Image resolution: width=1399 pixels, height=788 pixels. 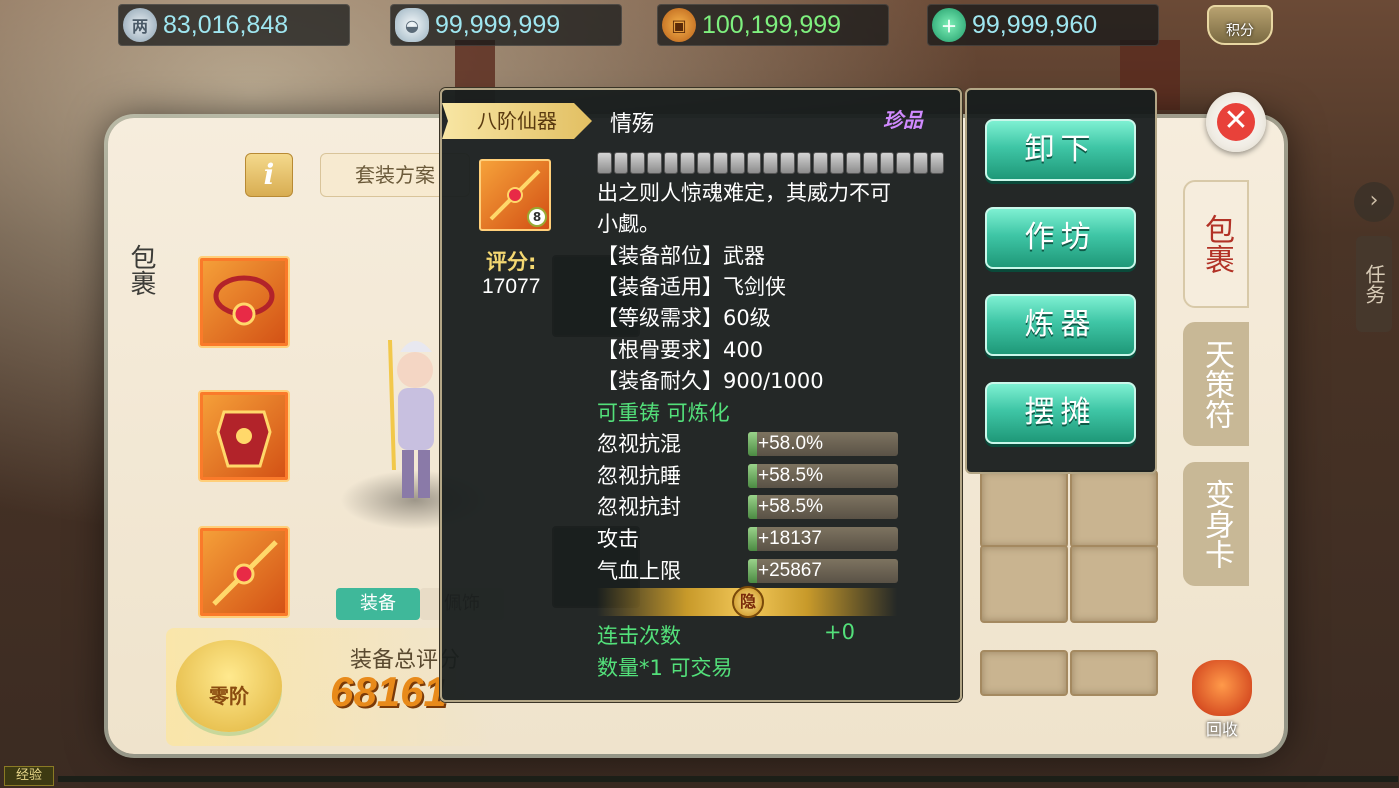 I want to click on currency-ingot: ◒ 99,999,999, so click(x=506, y=25).